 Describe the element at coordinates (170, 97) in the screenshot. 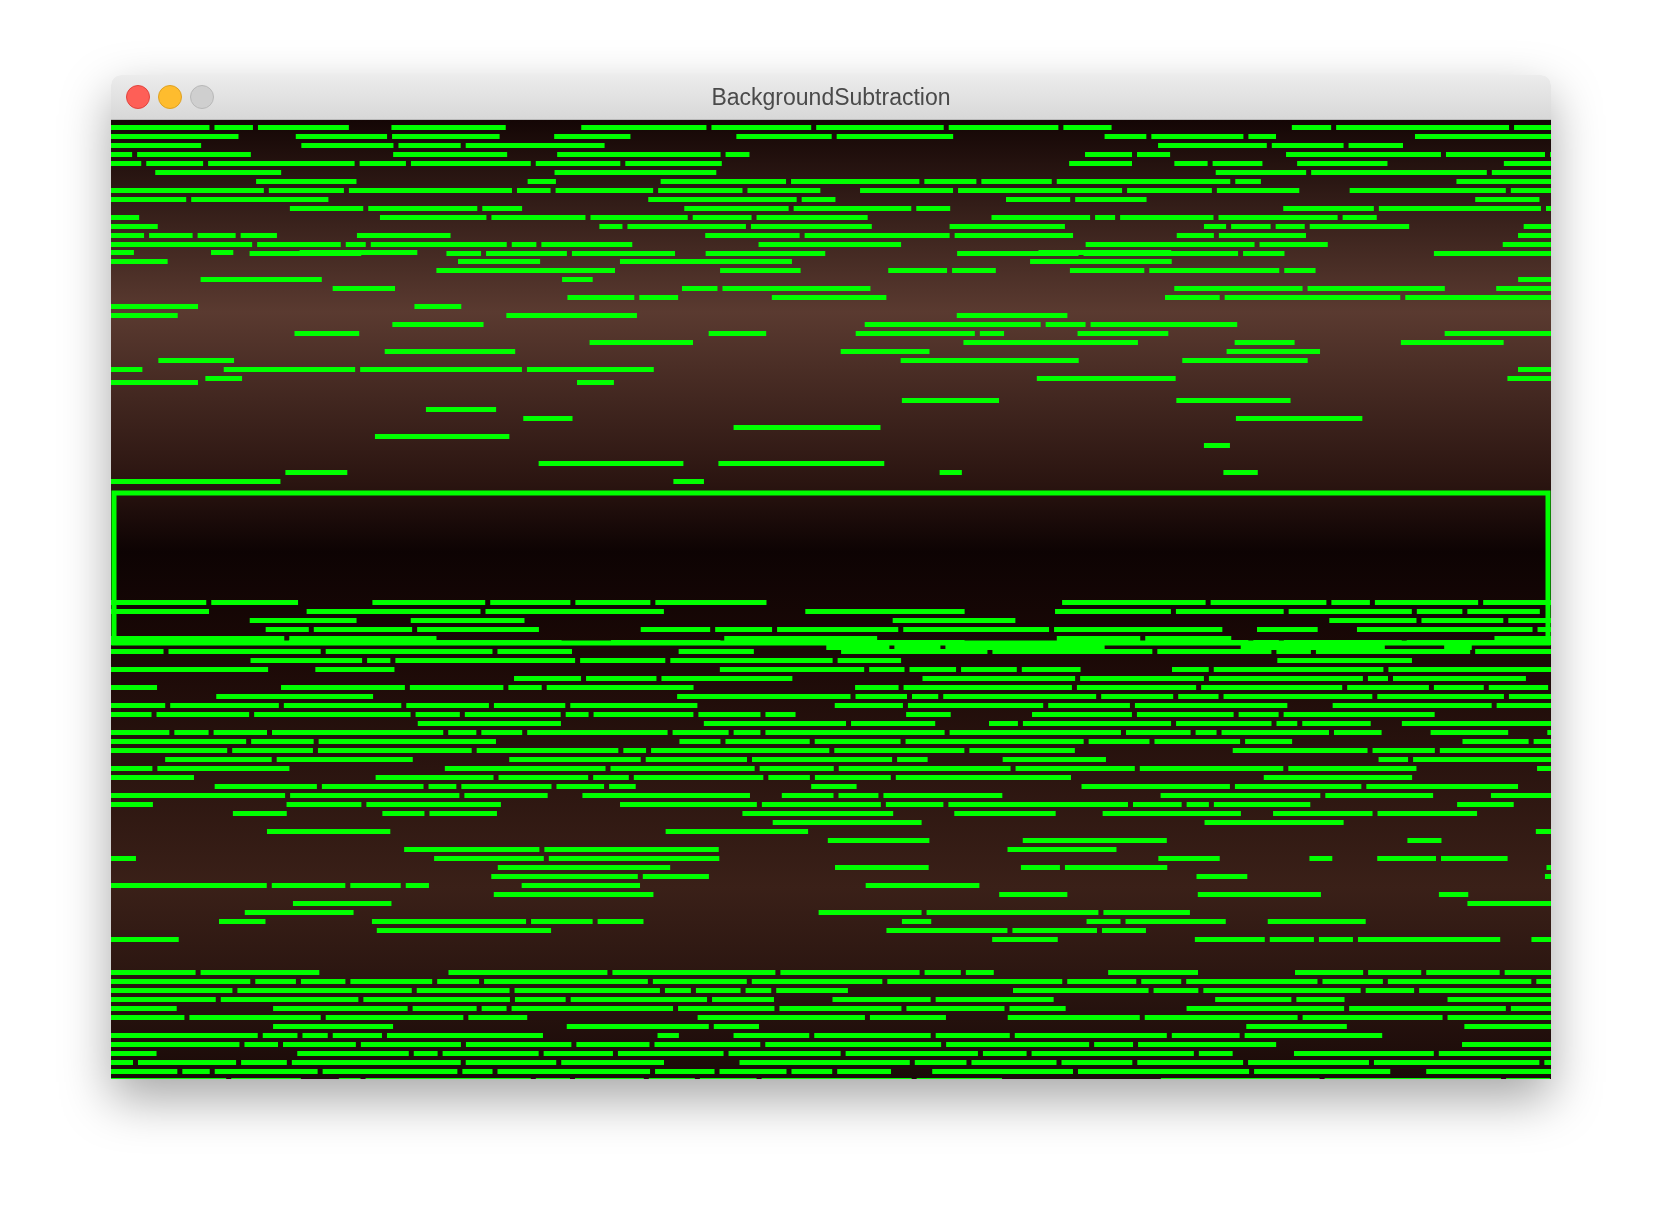

I see `minimize-window-button` at that location.